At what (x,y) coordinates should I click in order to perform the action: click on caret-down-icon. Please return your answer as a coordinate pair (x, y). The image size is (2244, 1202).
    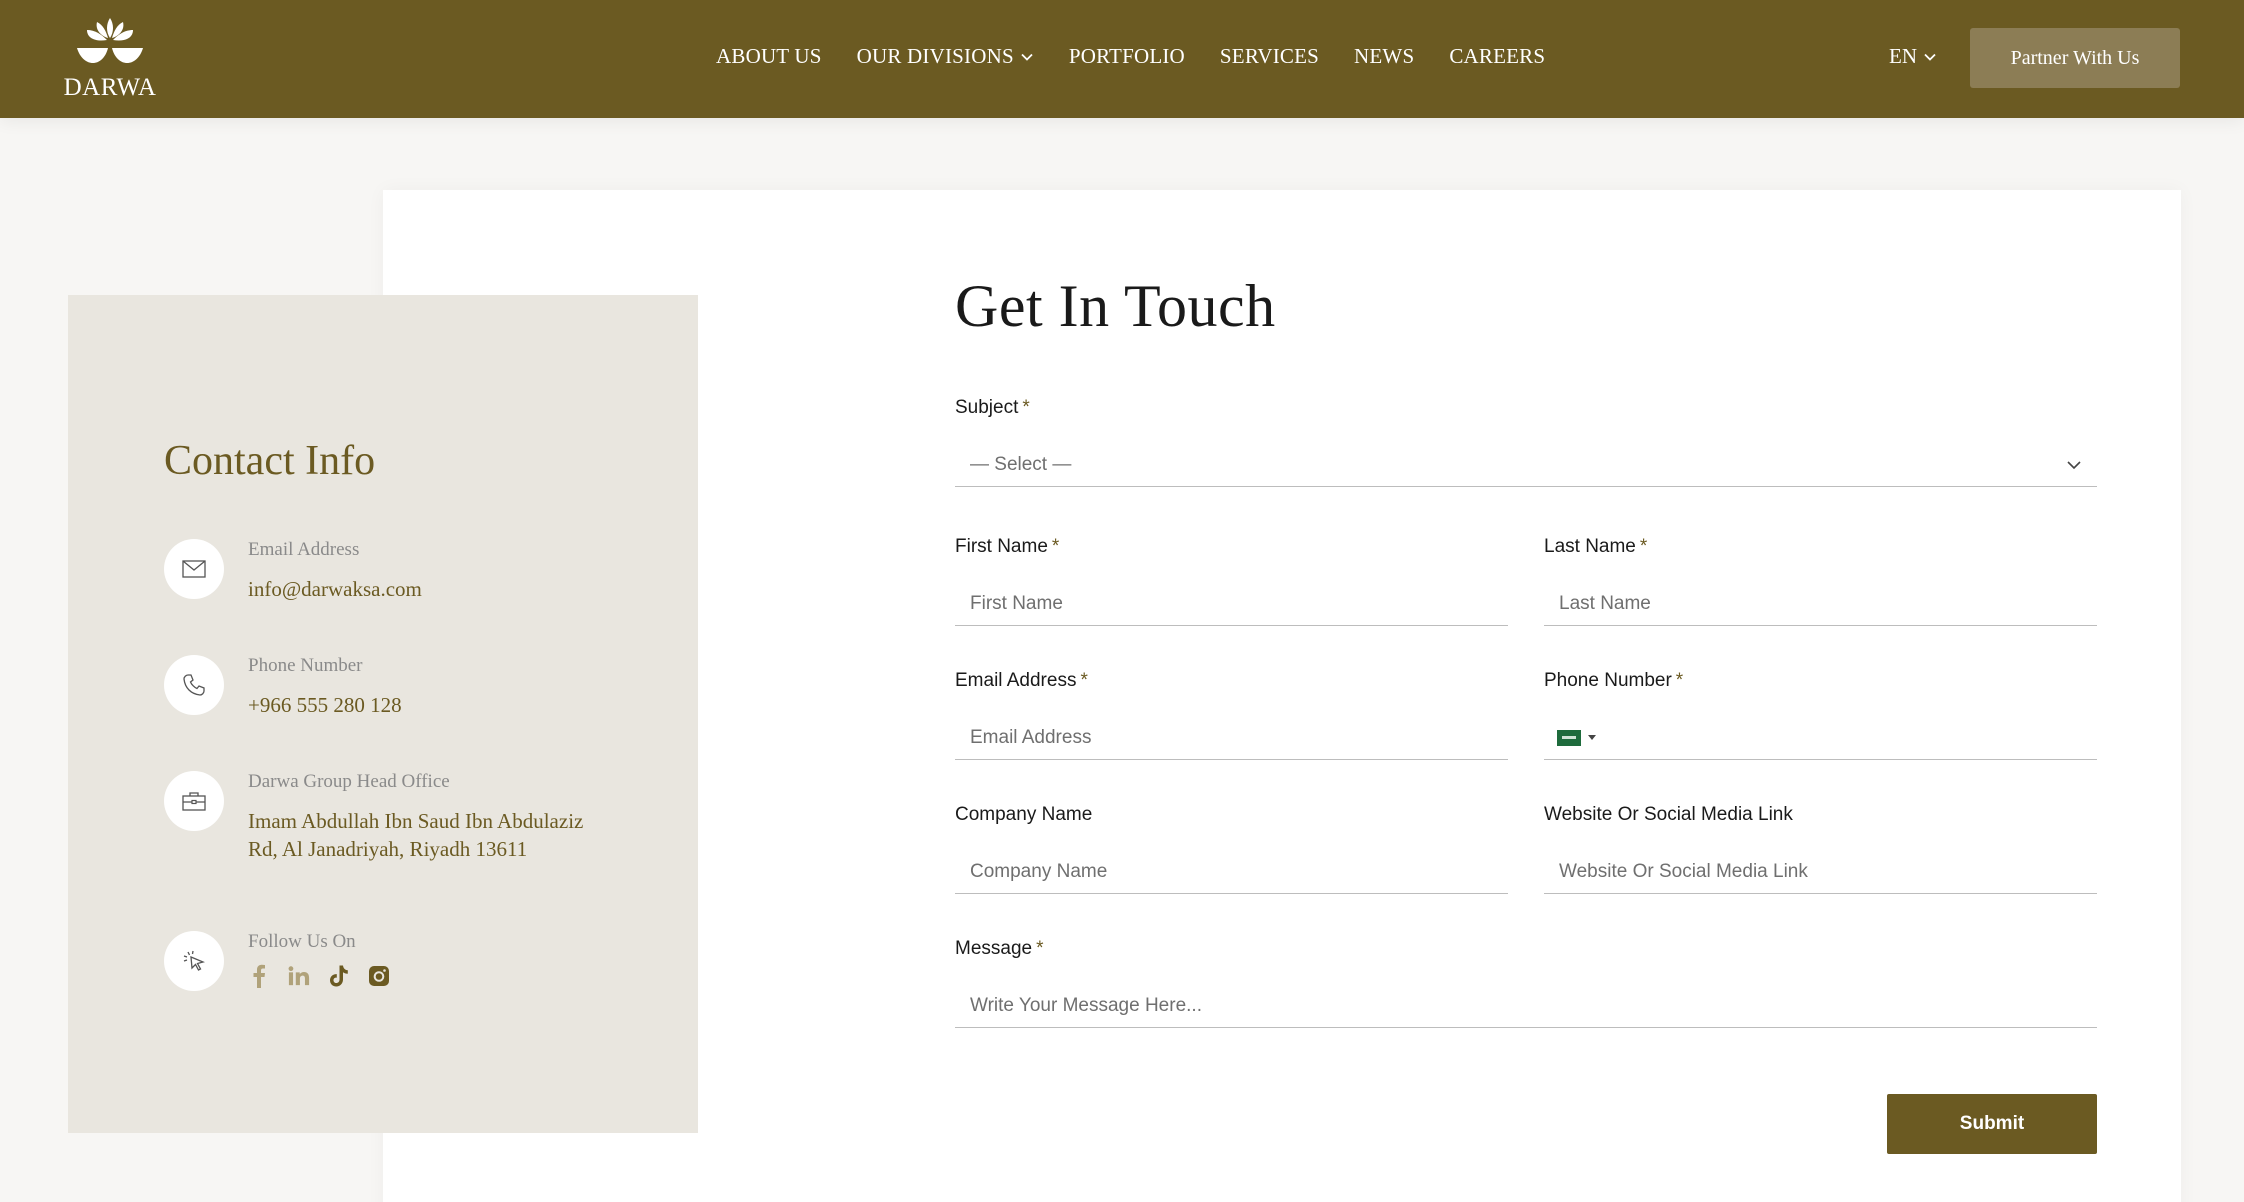
    Looking at the image, I should click on (1592, 738).